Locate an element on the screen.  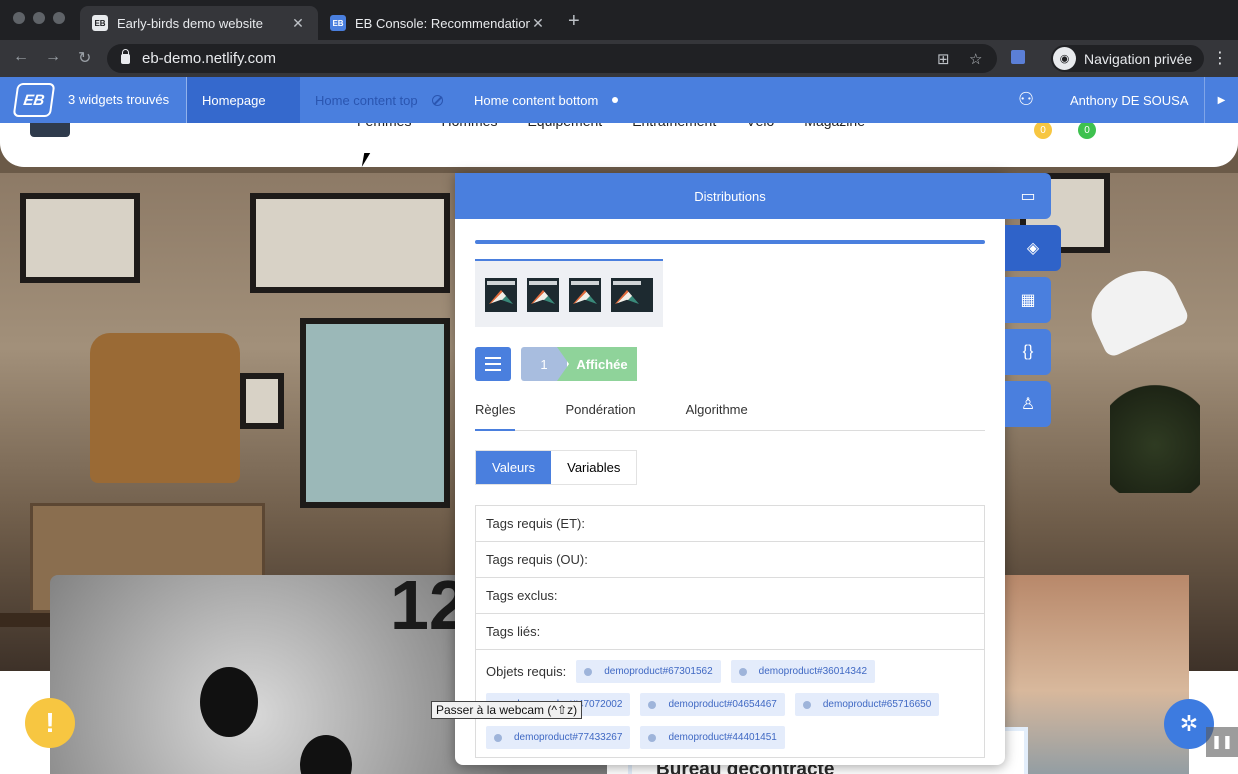
segment-variables: Variables is located at coordinates (593, 467).